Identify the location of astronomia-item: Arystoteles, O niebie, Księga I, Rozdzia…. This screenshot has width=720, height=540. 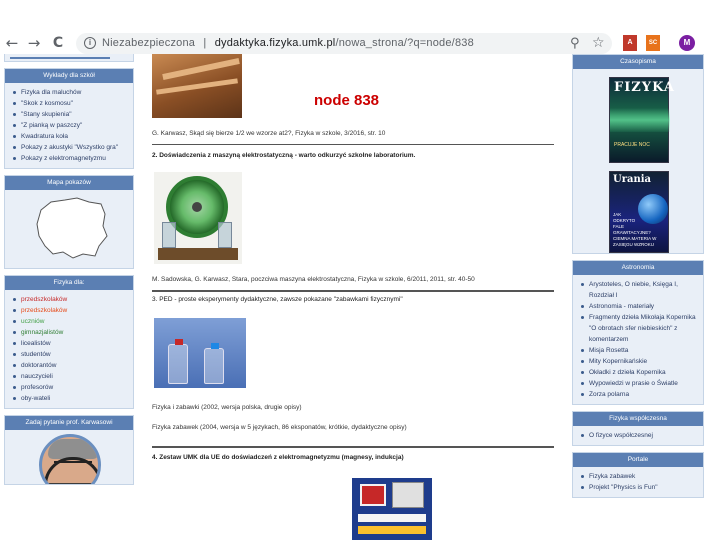
(639, 290).